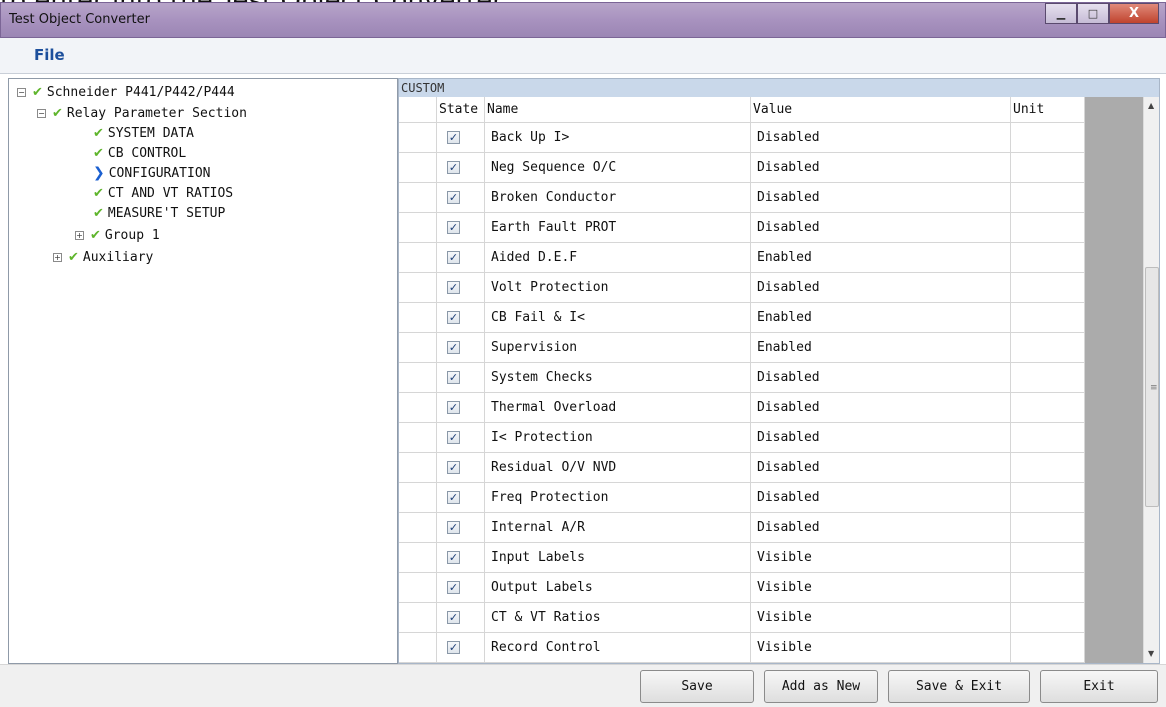  What do you see at coordinates (117, 235) in the screenshot?
I see `tree-node-group-1: + ✔ Group 1` at bounding box center [117, 235].